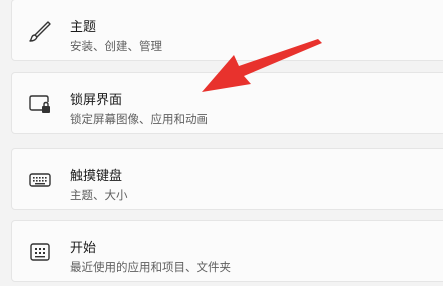  I want to click on settings-item-title: 主题, so click(83, 27).